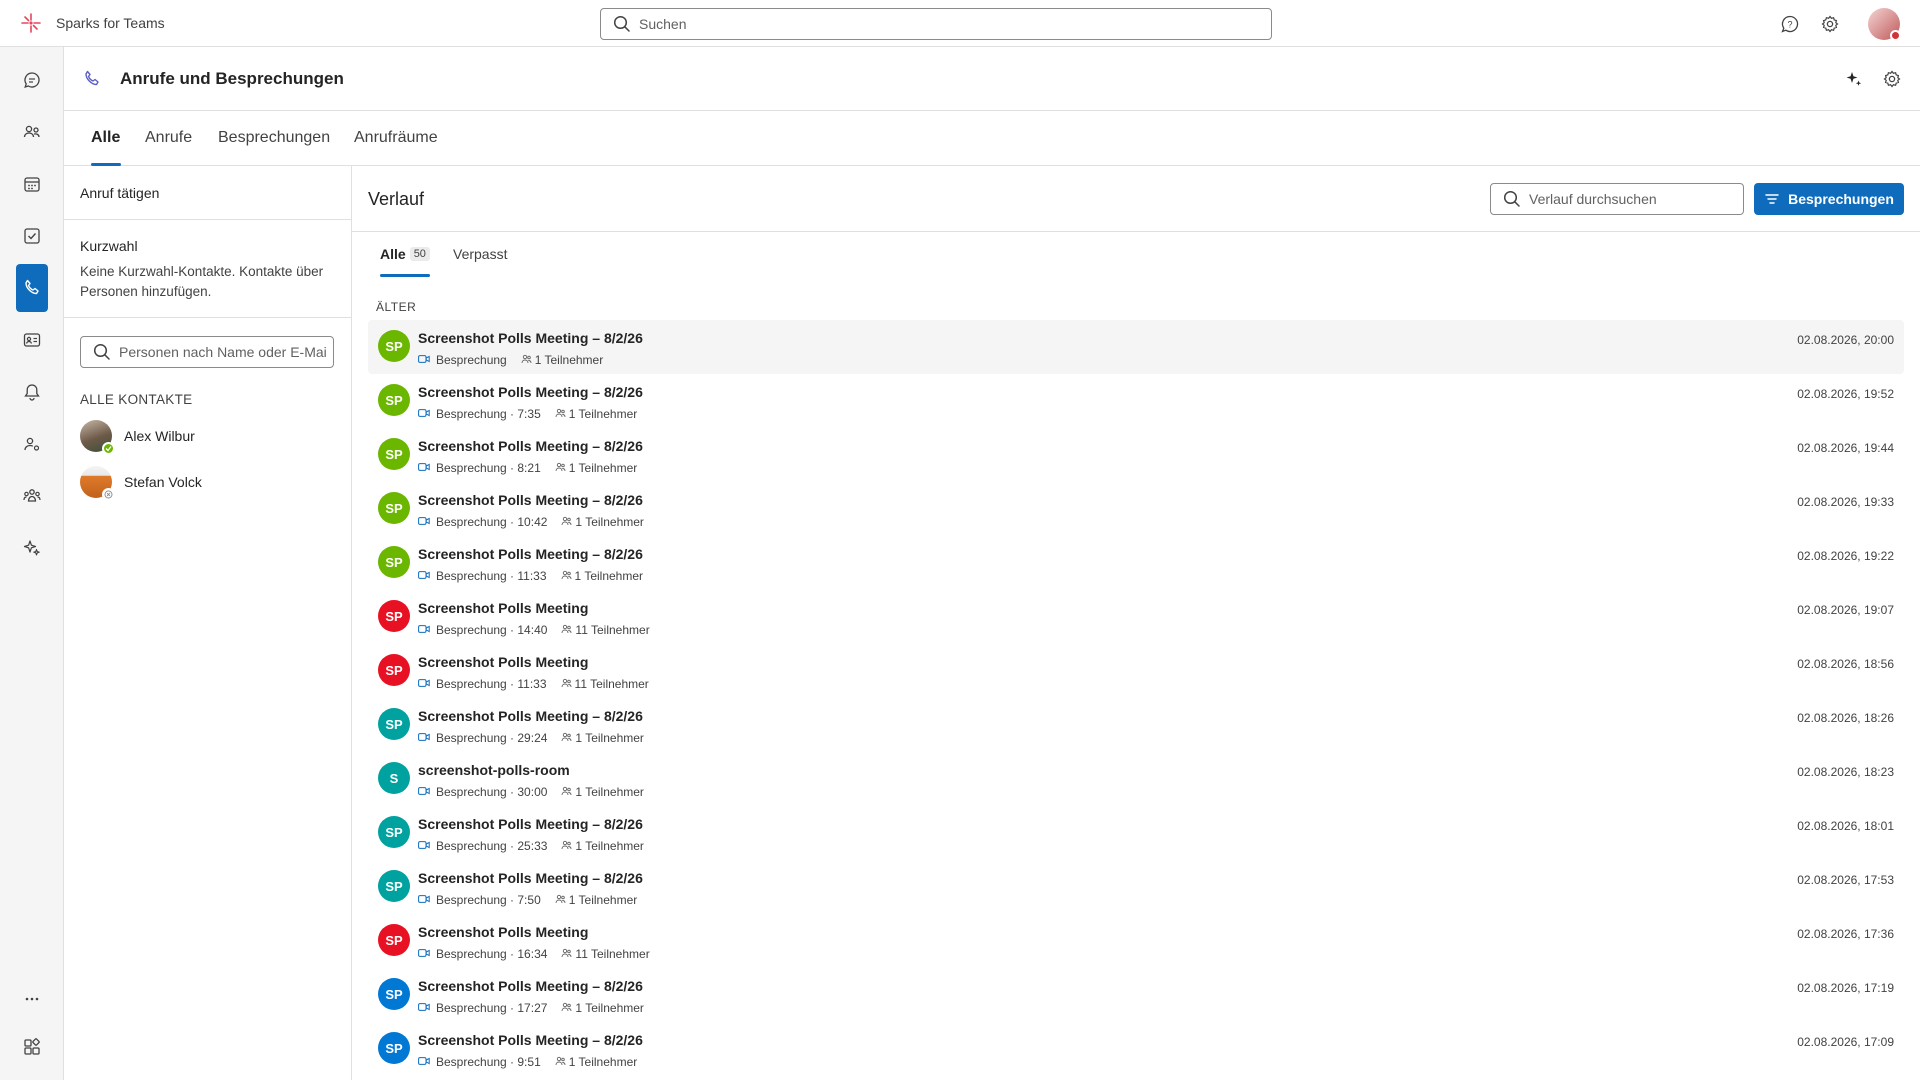 The width and height of the screenshot is (1920, 1080). What do you see at coordinates (396, 199) in the screenshot?
I see `history-title: Verlauf` at bounding box center [396, 199].